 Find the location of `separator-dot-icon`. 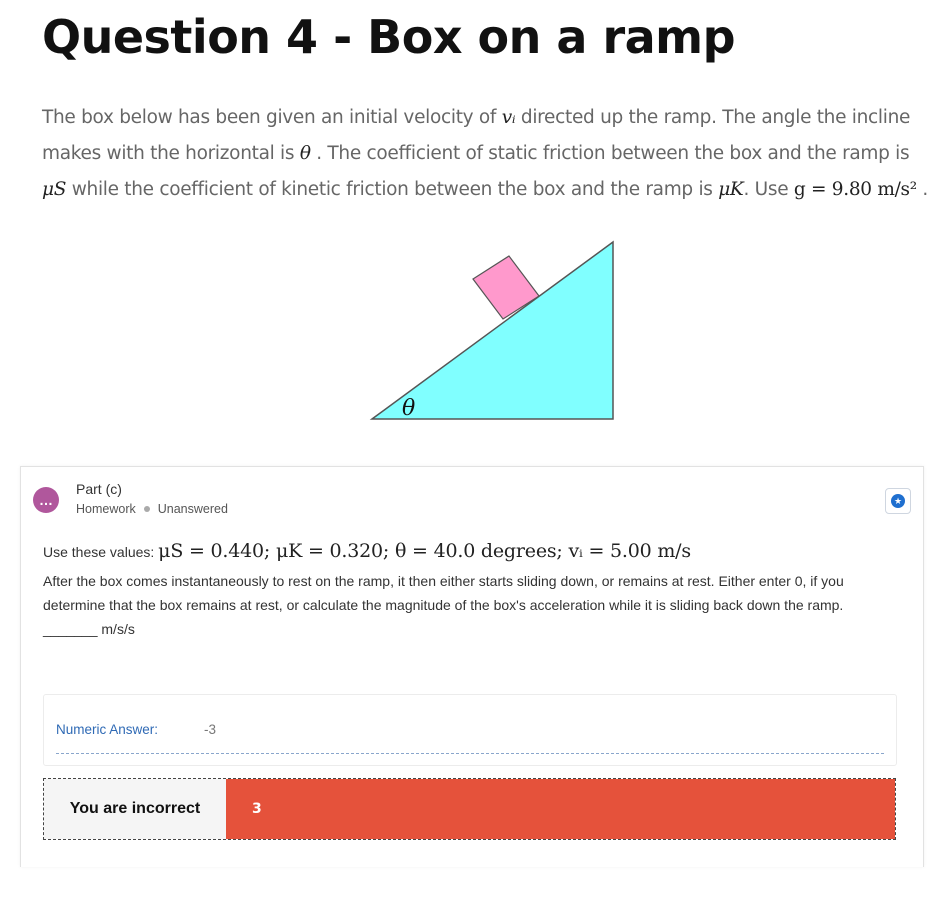

separator-dot-icon is located at coordinates (146, 508).